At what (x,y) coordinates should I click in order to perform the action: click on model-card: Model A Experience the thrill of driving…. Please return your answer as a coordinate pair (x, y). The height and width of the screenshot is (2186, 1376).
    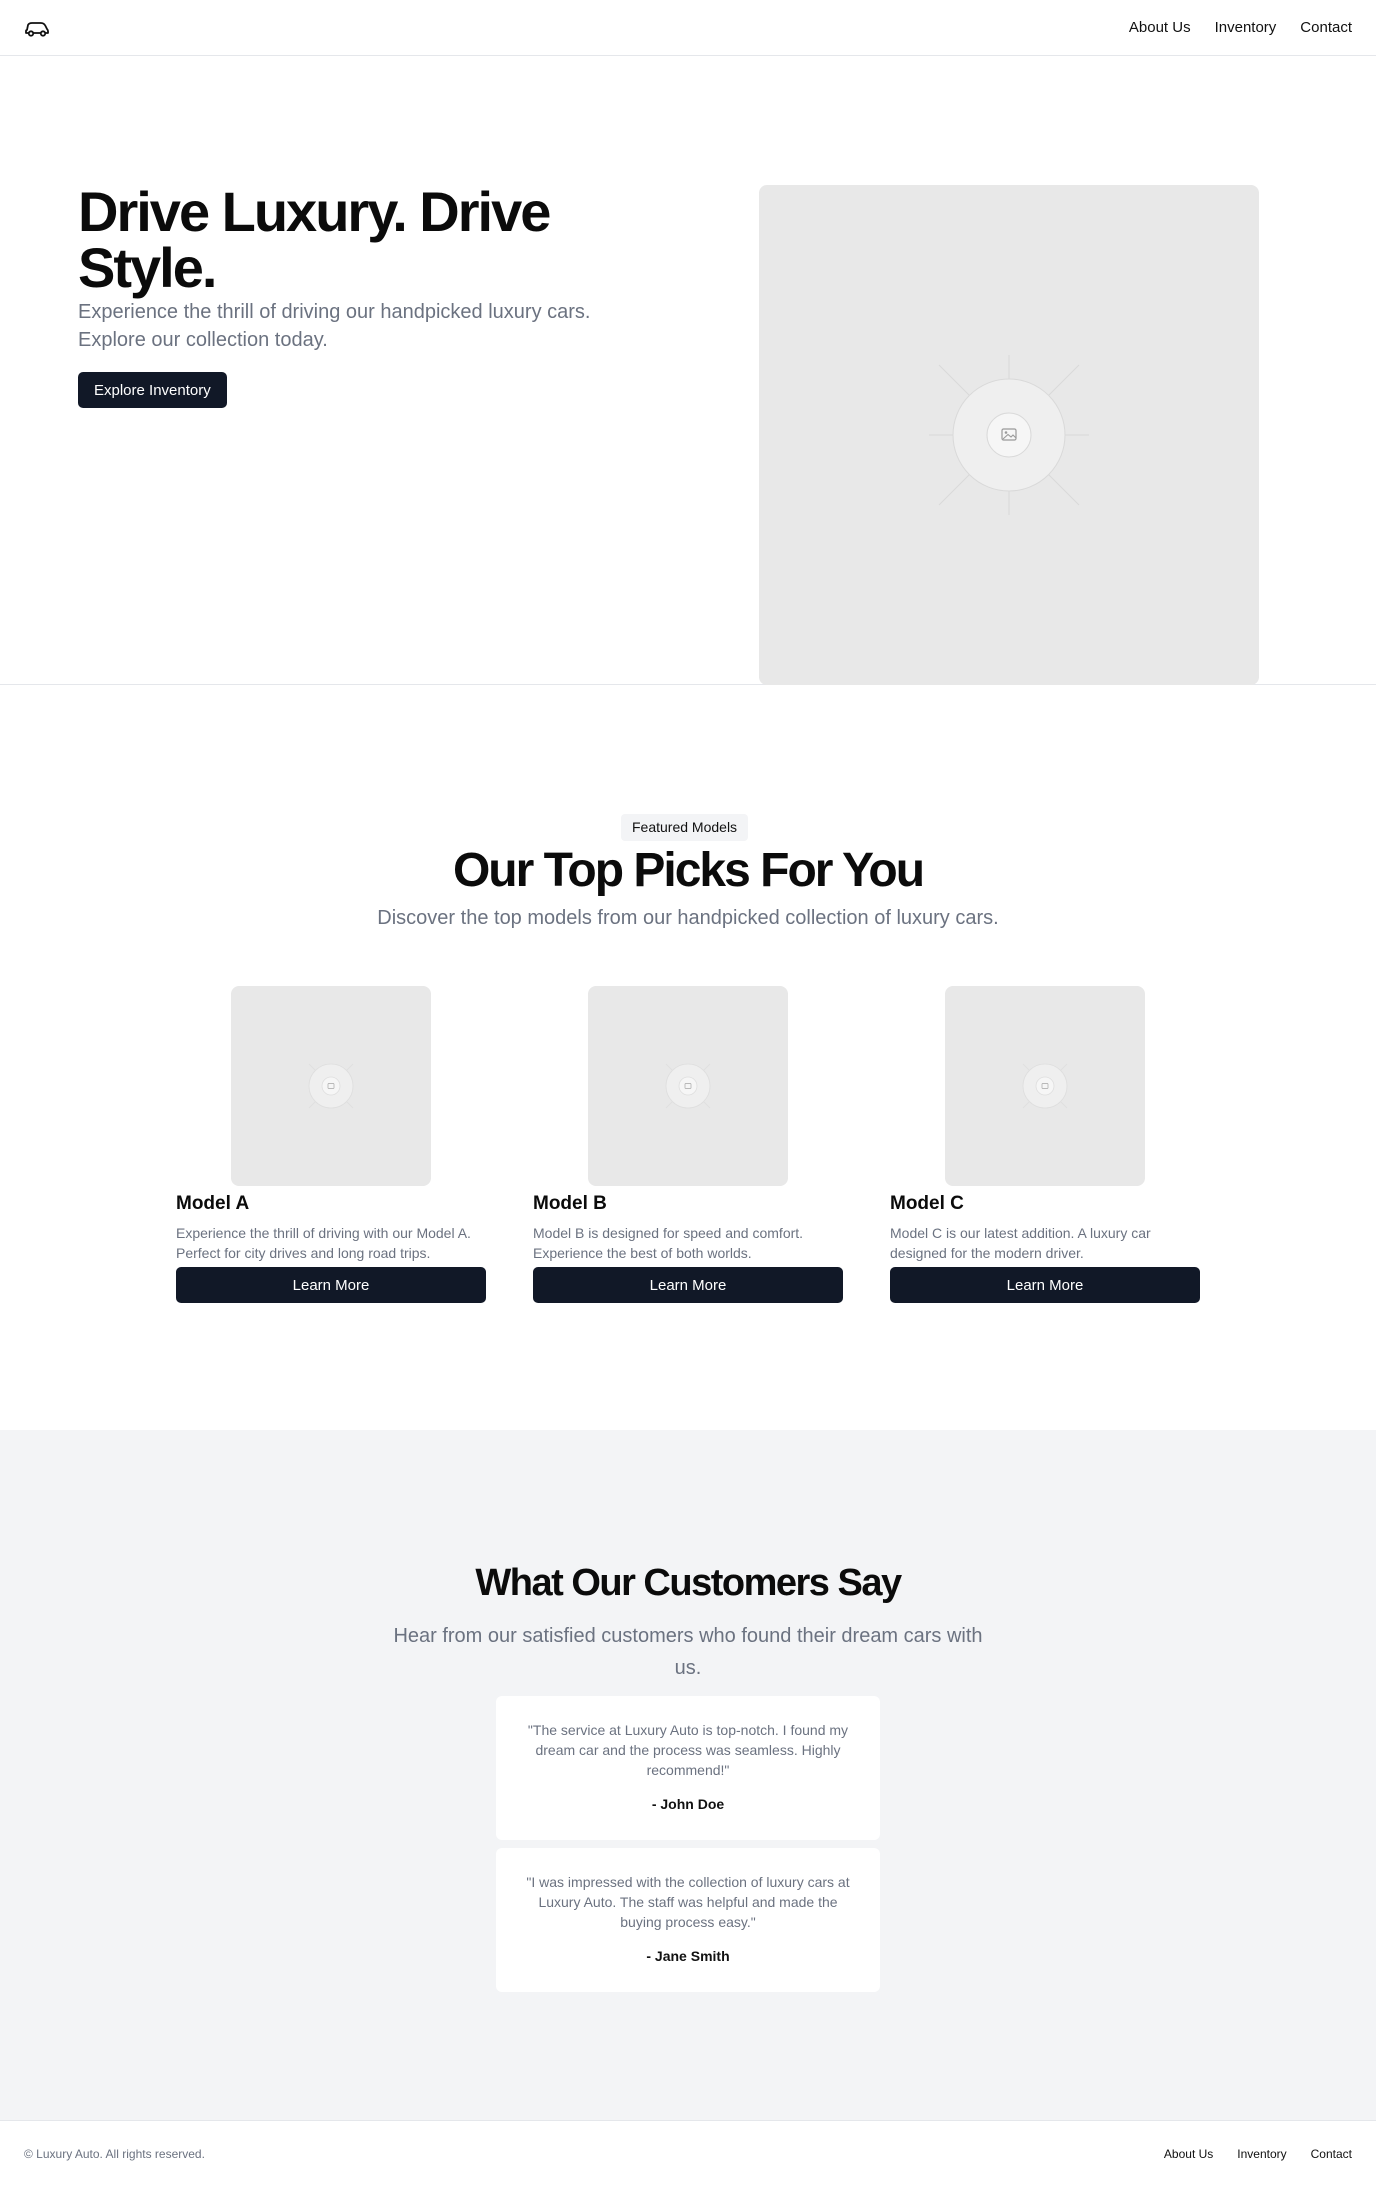
    Looking at the image, I should click on (331, 1144).